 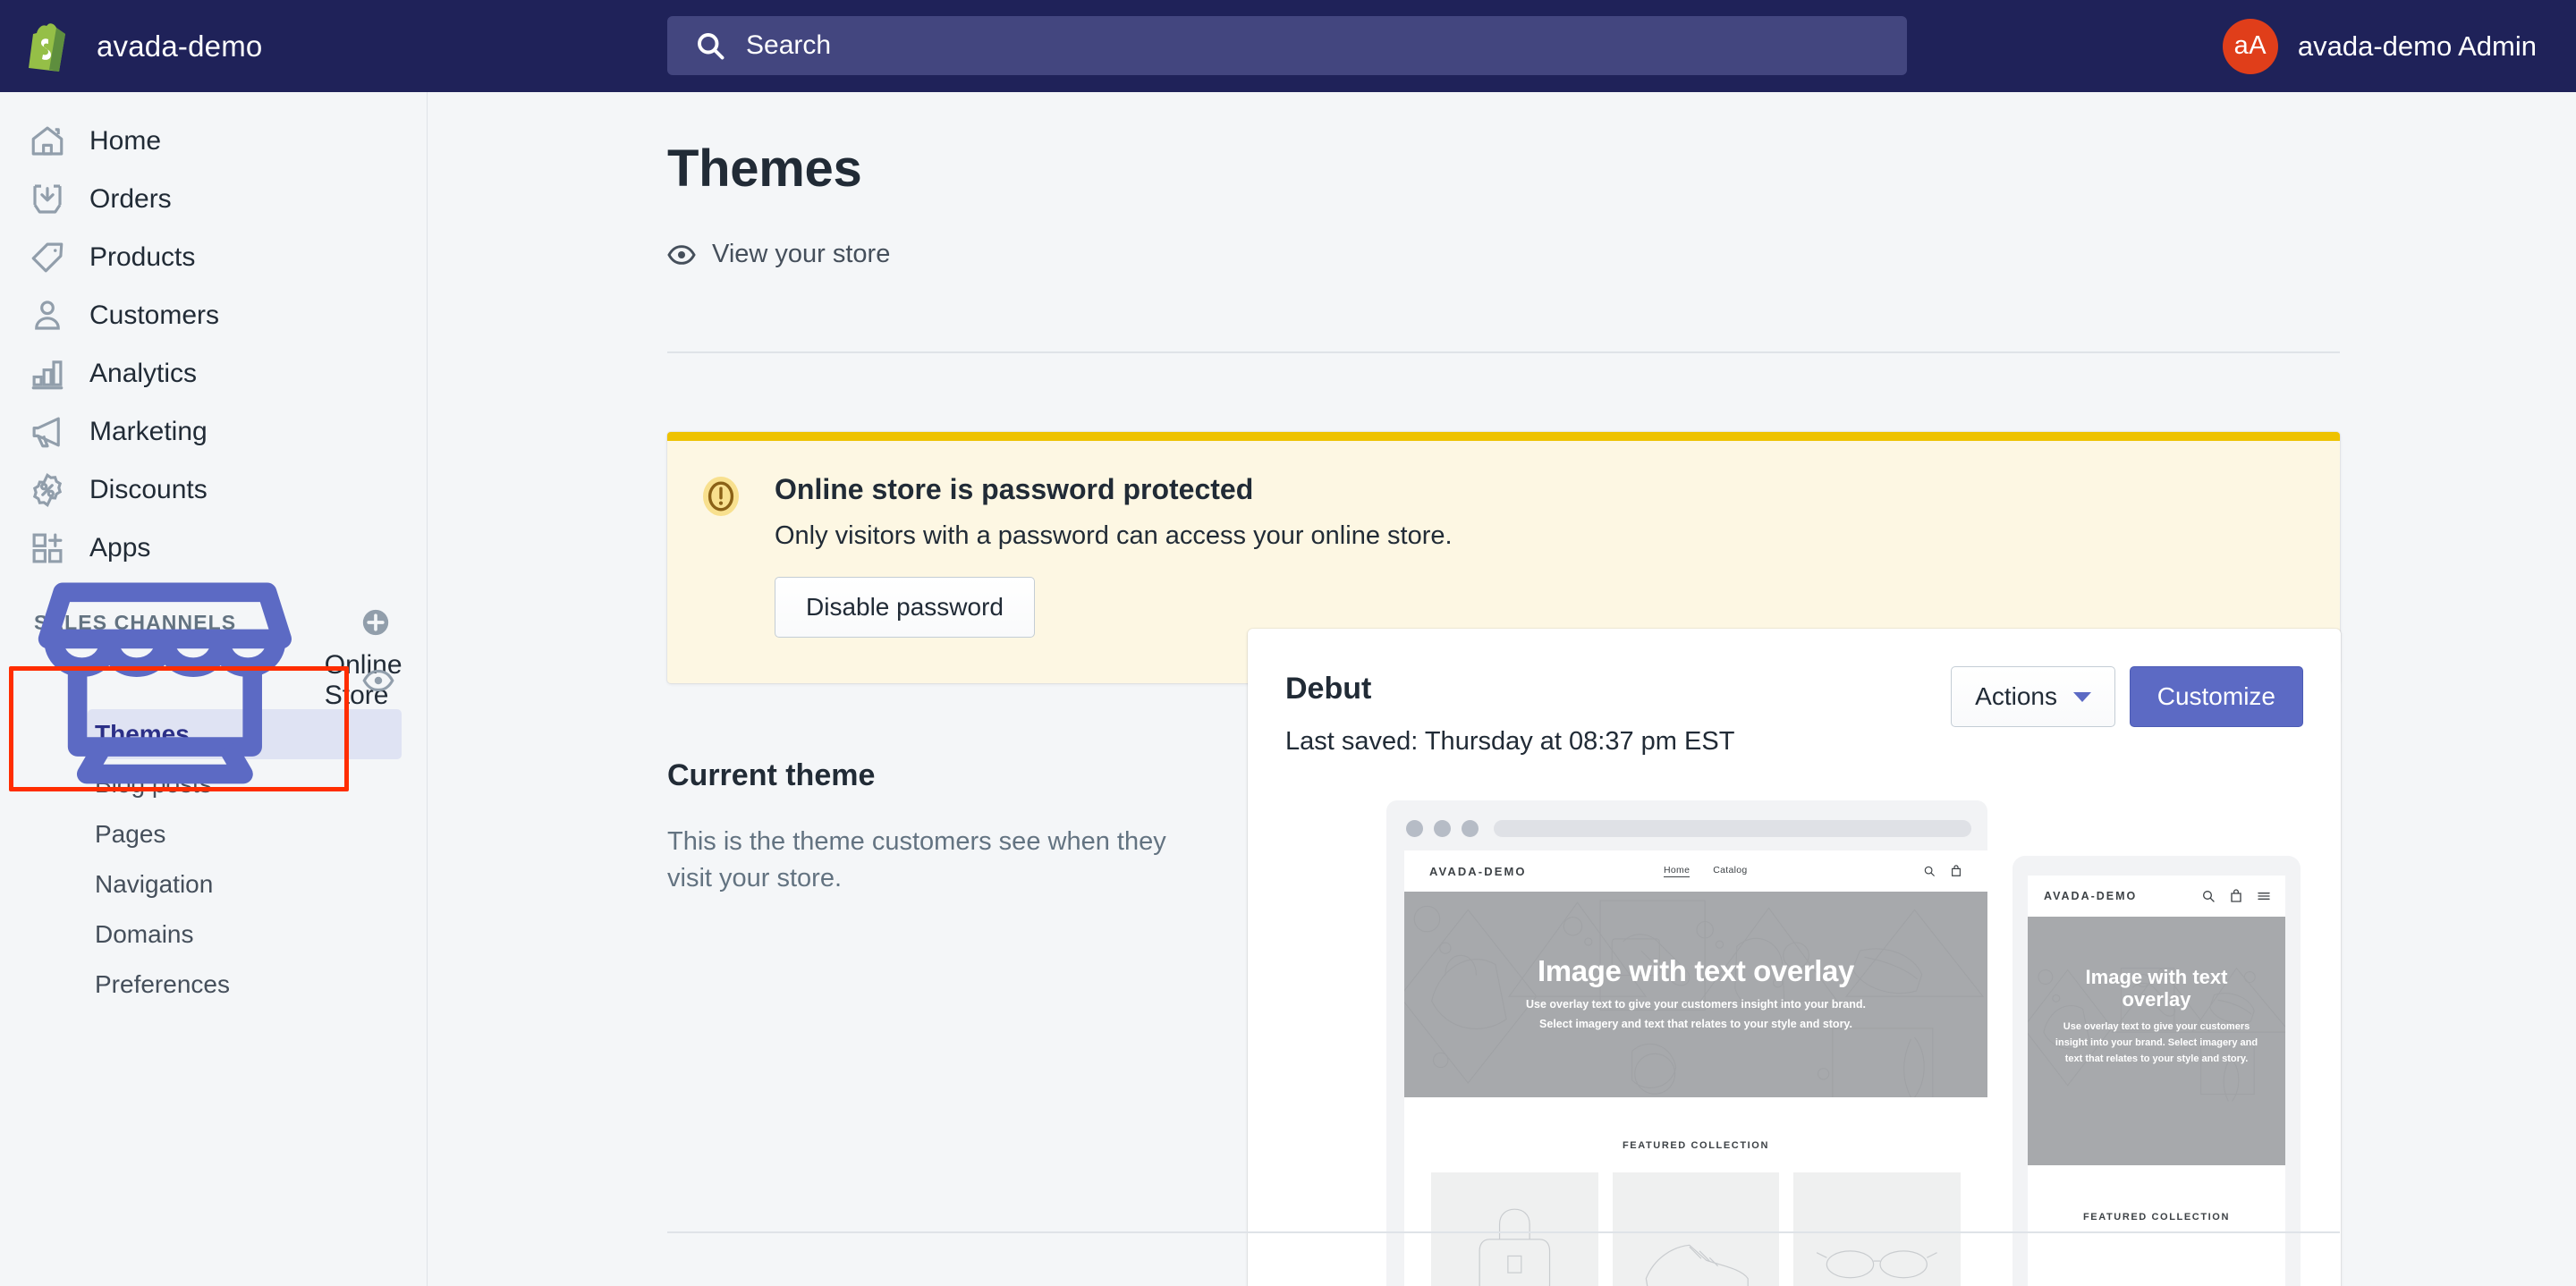 What do you see at coordinates (125, 140) in the screenshot?
I see `sidebar-item-label: Home` at bounding box center [125, 140].